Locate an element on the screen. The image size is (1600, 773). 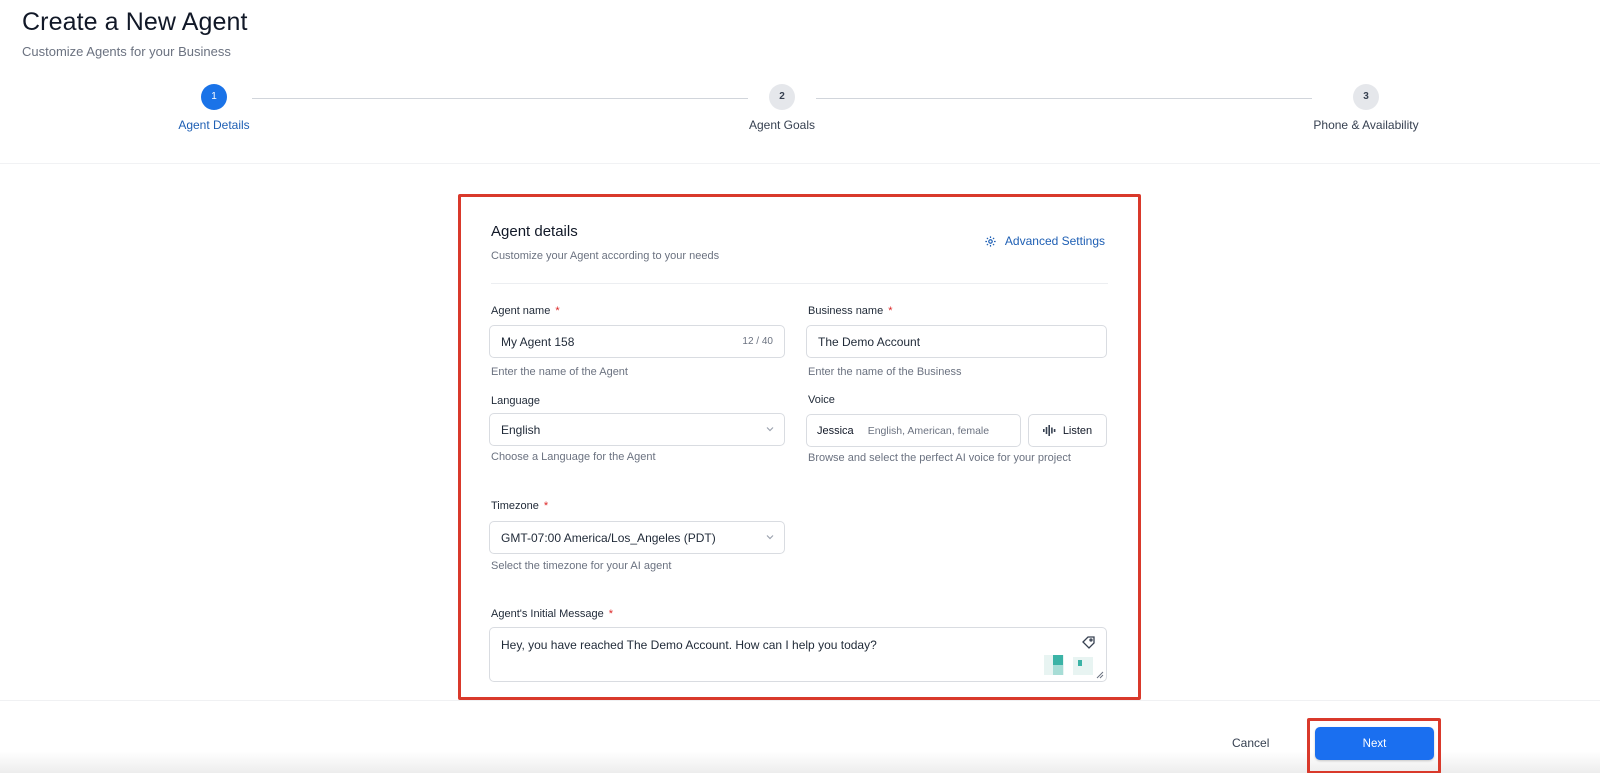
step-label: Agent Details is located at coordinates (214, 125).